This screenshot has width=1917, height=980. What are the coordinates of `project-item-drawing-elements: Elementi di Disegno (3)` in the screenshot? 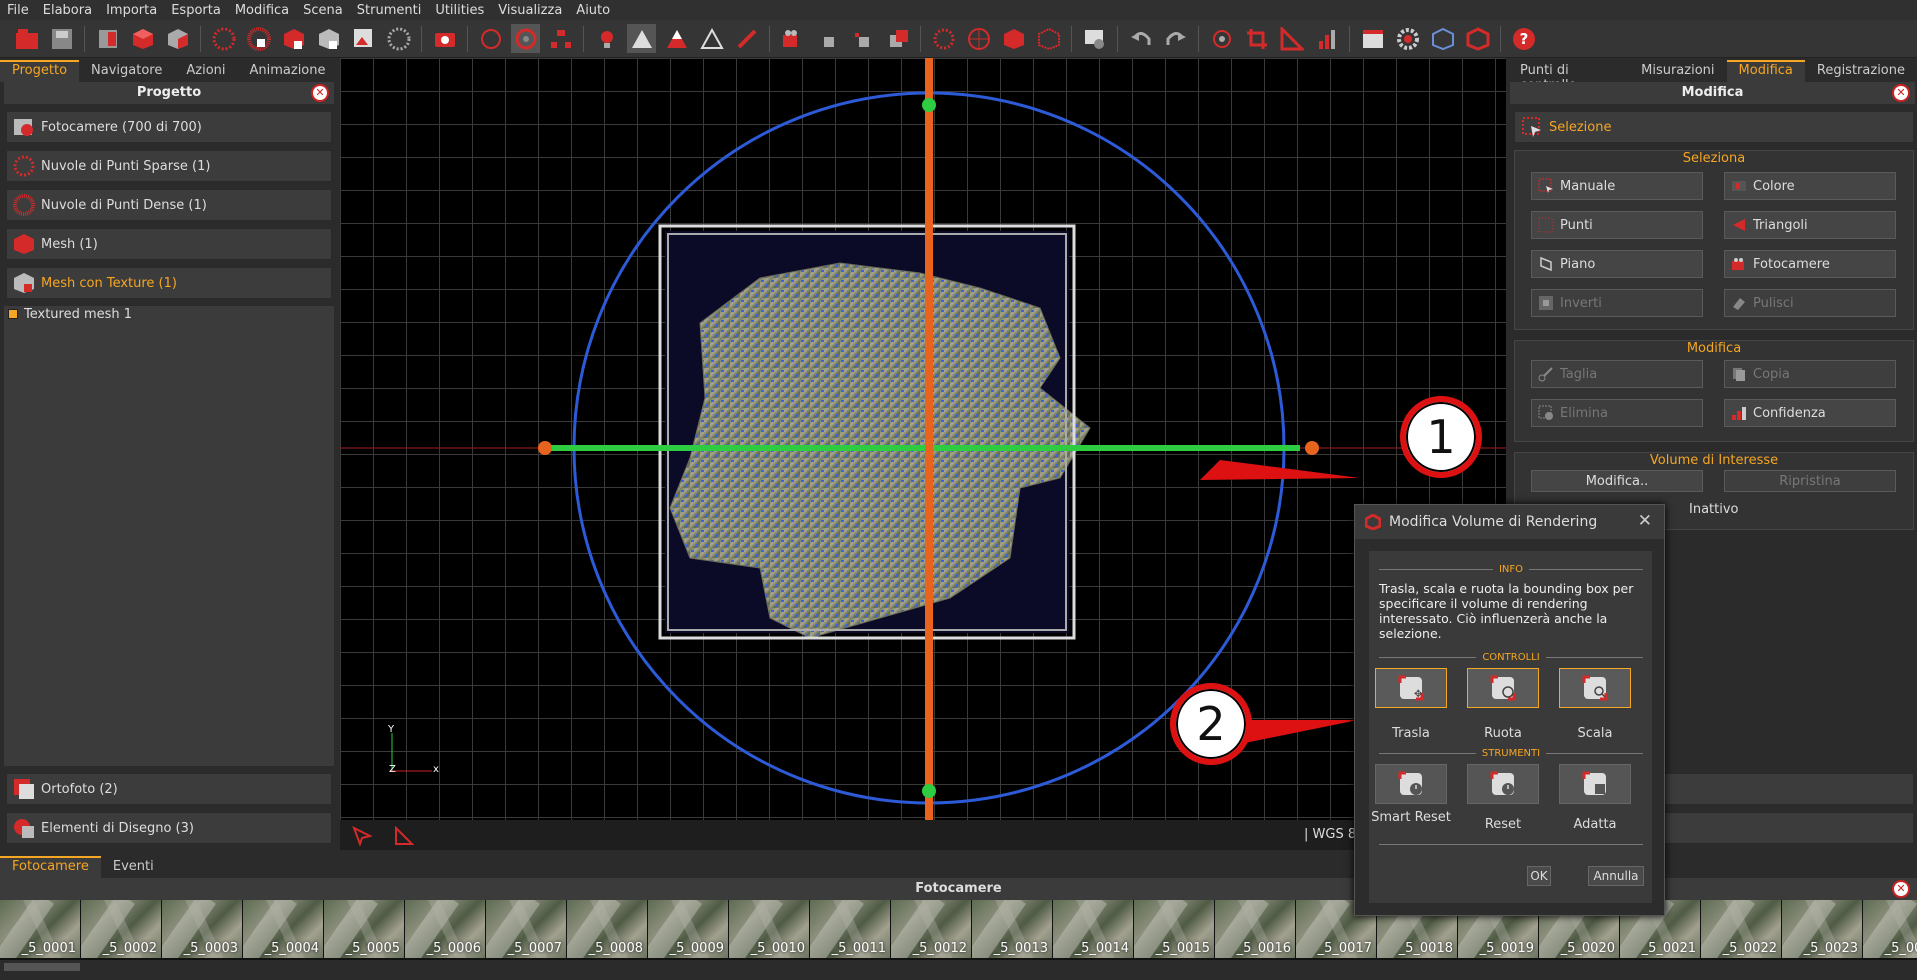 It's located at (169, 828).